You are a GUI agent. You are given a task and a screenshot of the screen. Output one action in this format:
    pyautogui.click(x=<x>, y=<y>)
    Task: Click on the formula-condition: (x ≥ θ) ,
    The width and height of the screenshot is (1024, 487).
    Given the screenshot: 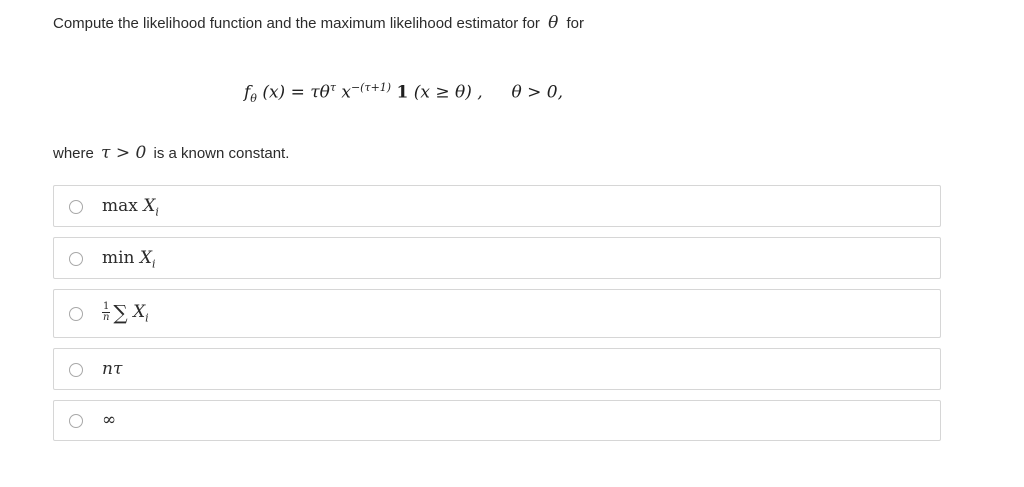 What is the action you would take?
    pyautogui.click(x=448, y=92)
    